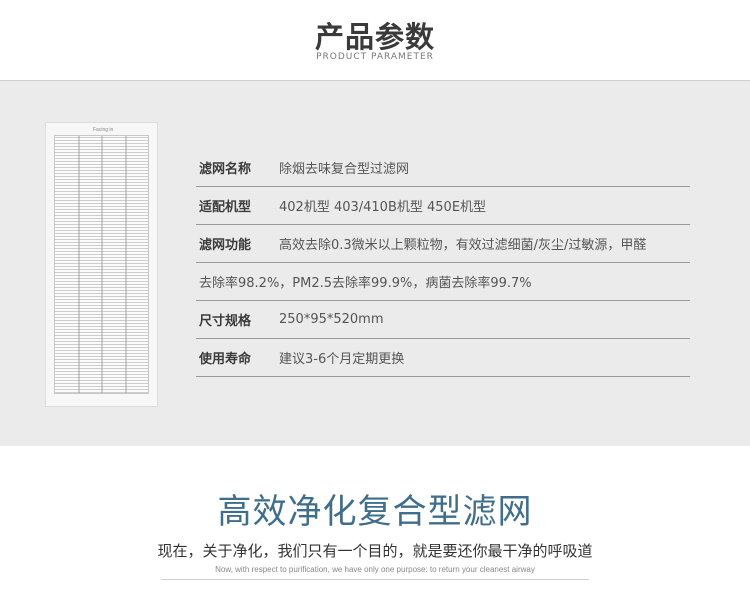  What do you see at coordinates (225, 169) in the screenshot?
I see `spec-label: 滤网名称` at bounding box center [225, 169].